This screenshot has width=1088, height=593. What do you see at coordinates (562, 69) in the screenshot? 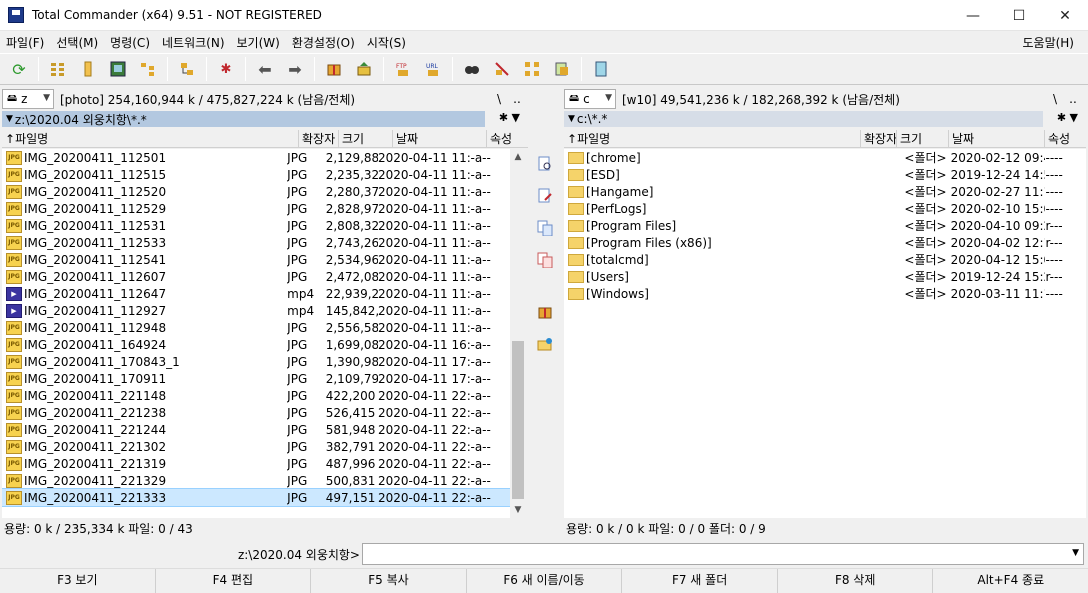
I see `copy-names-icon` at bounding box center [562, 69].